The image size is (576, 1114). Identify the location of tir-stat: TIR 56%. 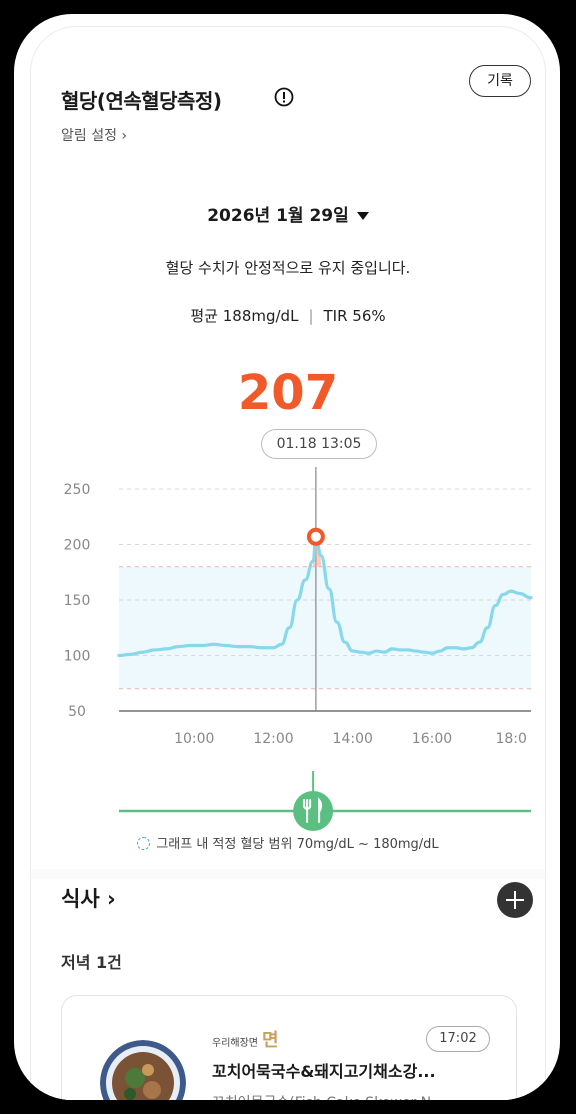
(354, 316).